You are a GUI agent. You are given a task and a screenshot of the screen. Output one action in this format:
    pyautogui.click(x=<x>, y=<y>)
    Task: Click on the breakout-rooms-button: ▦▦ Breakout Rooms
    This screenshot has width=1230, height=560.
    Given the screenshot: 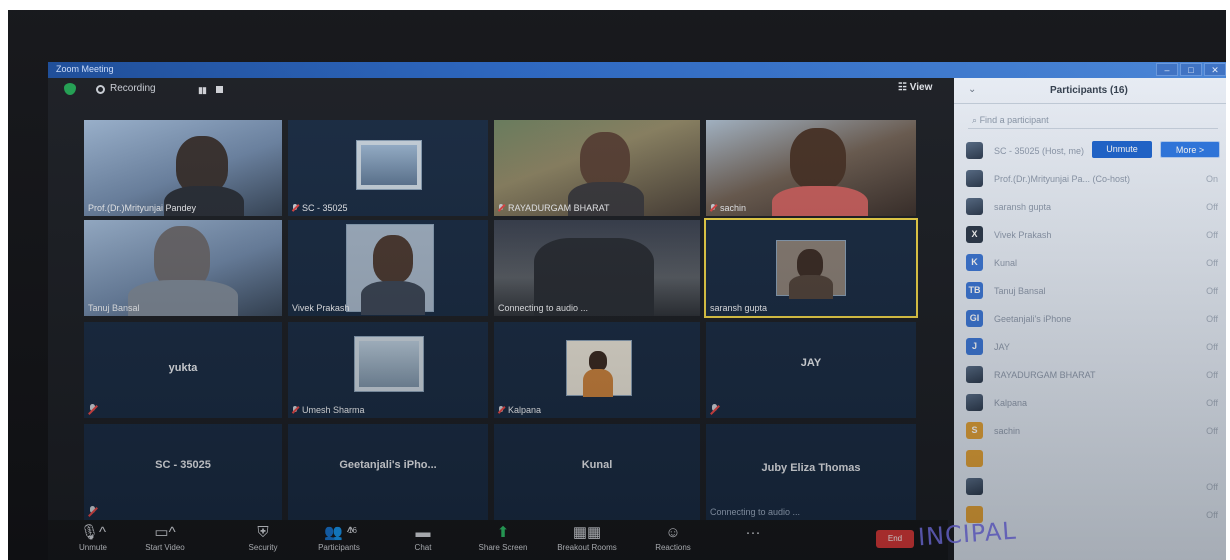 What is the action you would take?
    pyautogui.click(x=587, y=538)
    